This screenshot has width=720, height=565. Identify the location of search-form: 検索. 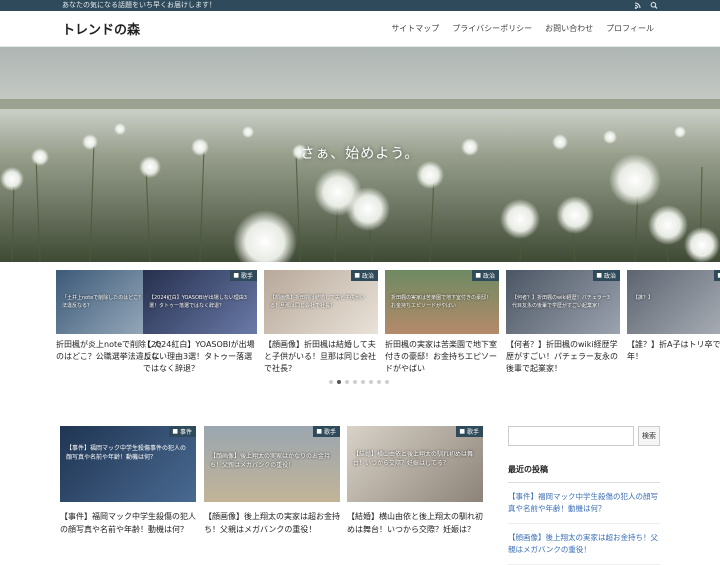
(584, 436).